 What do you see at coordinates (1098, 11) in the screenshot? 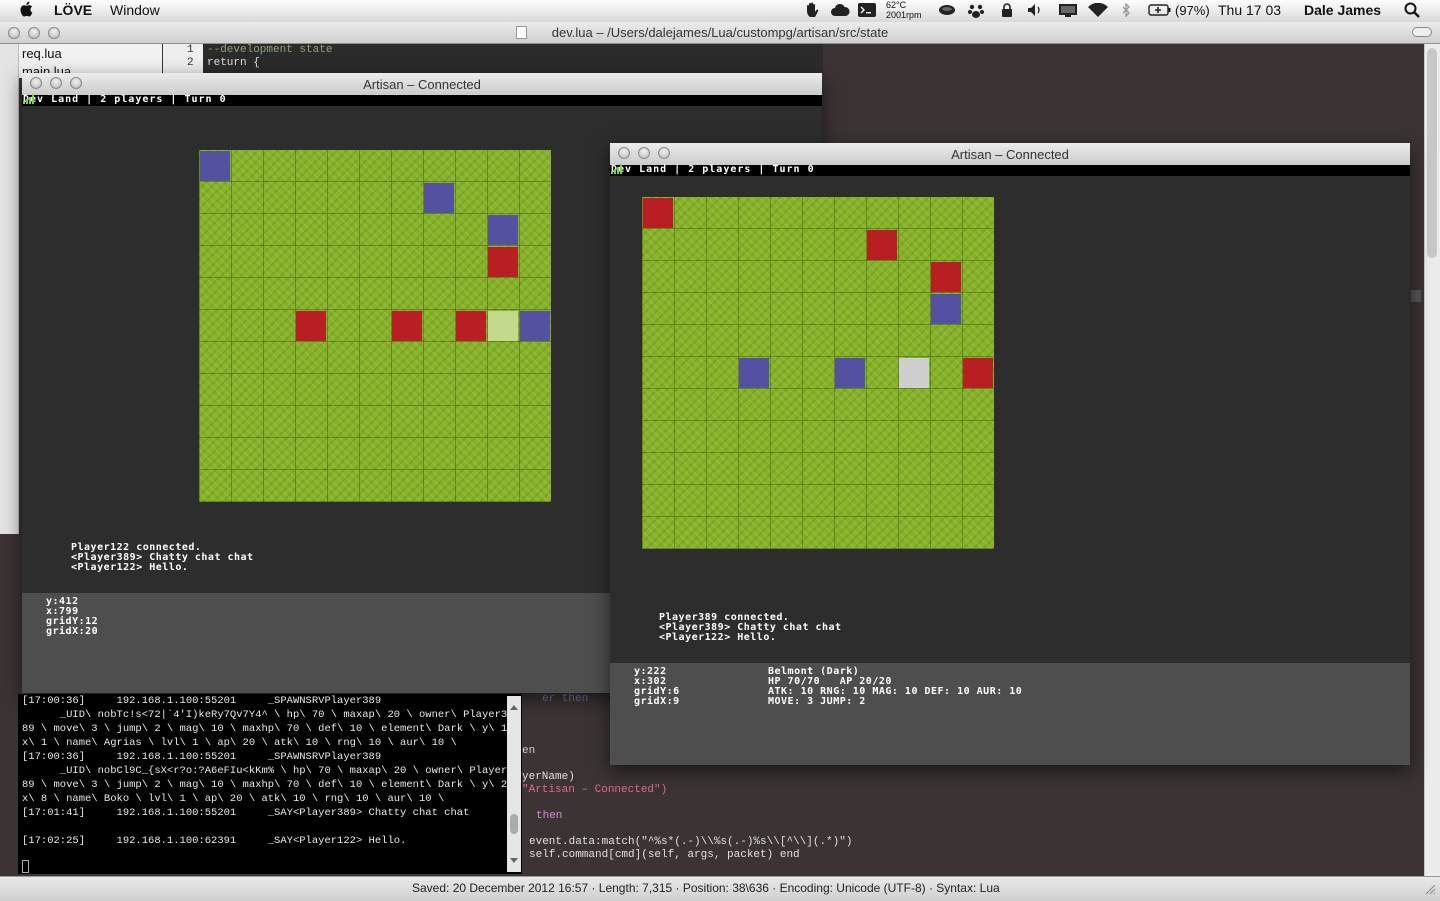
I see `wifi-icon` at bounding box center [1098, 11].